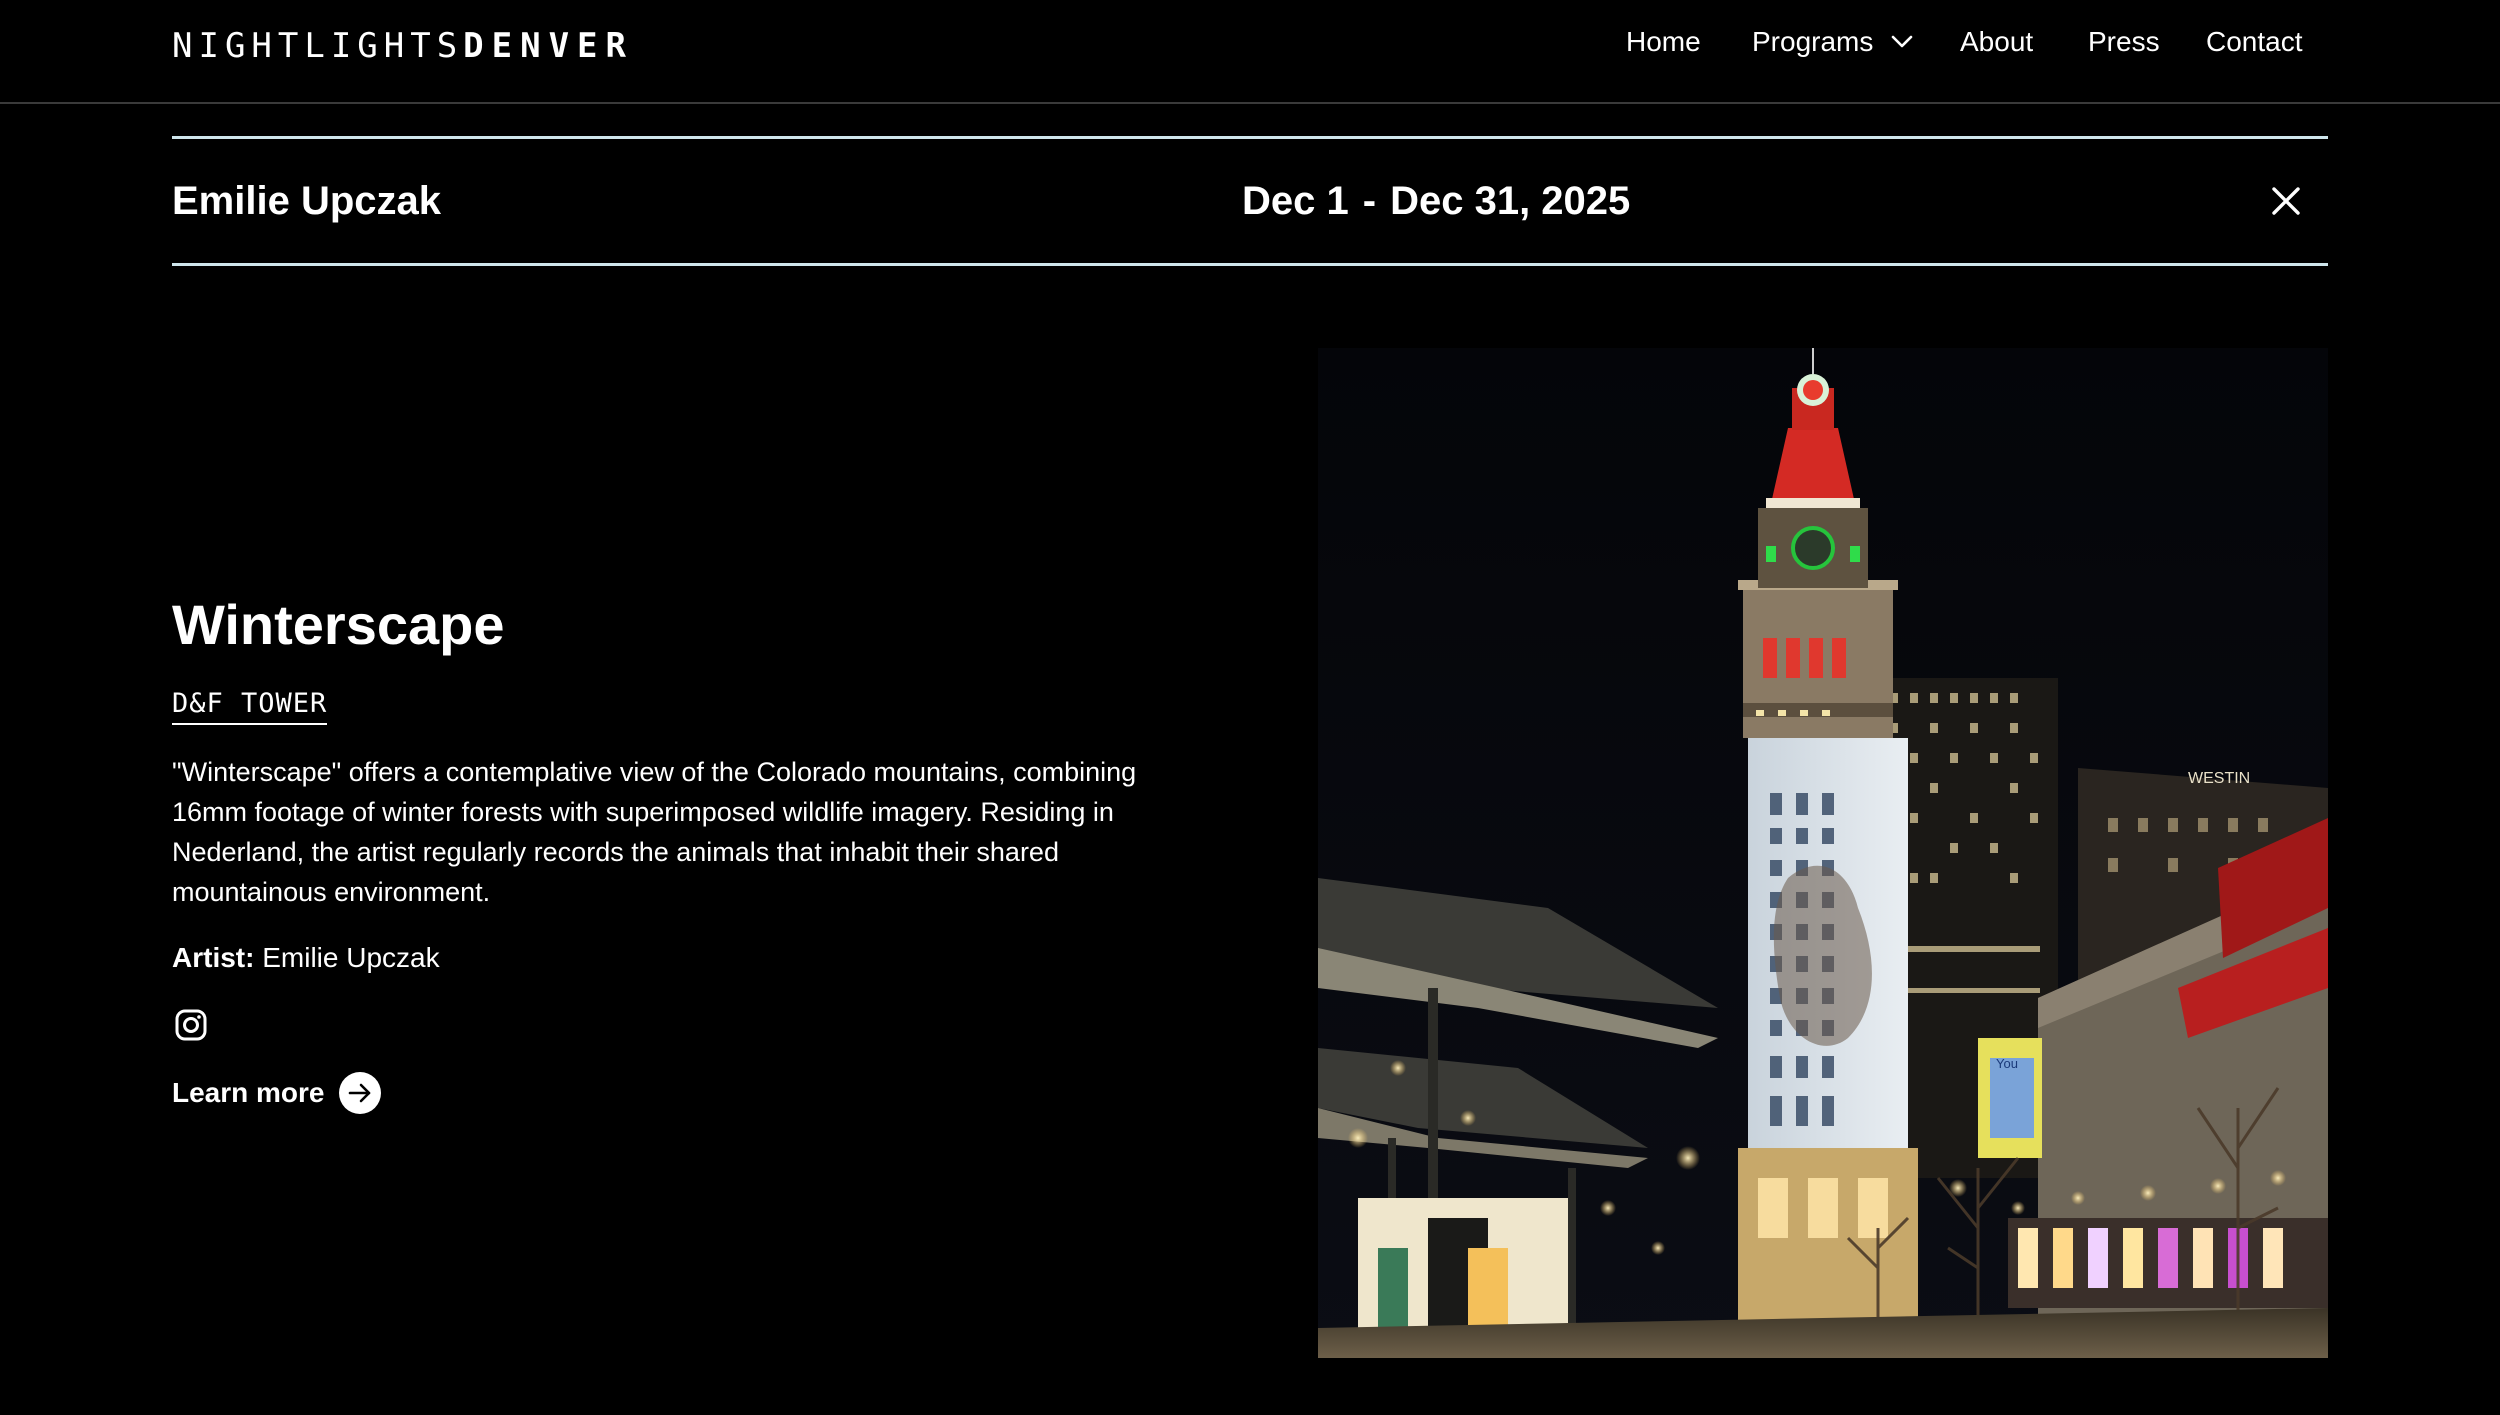  I want to click on event-header: Emilie Upczak Dec 1 - Dec 31, 2025, so click(1250, 201).